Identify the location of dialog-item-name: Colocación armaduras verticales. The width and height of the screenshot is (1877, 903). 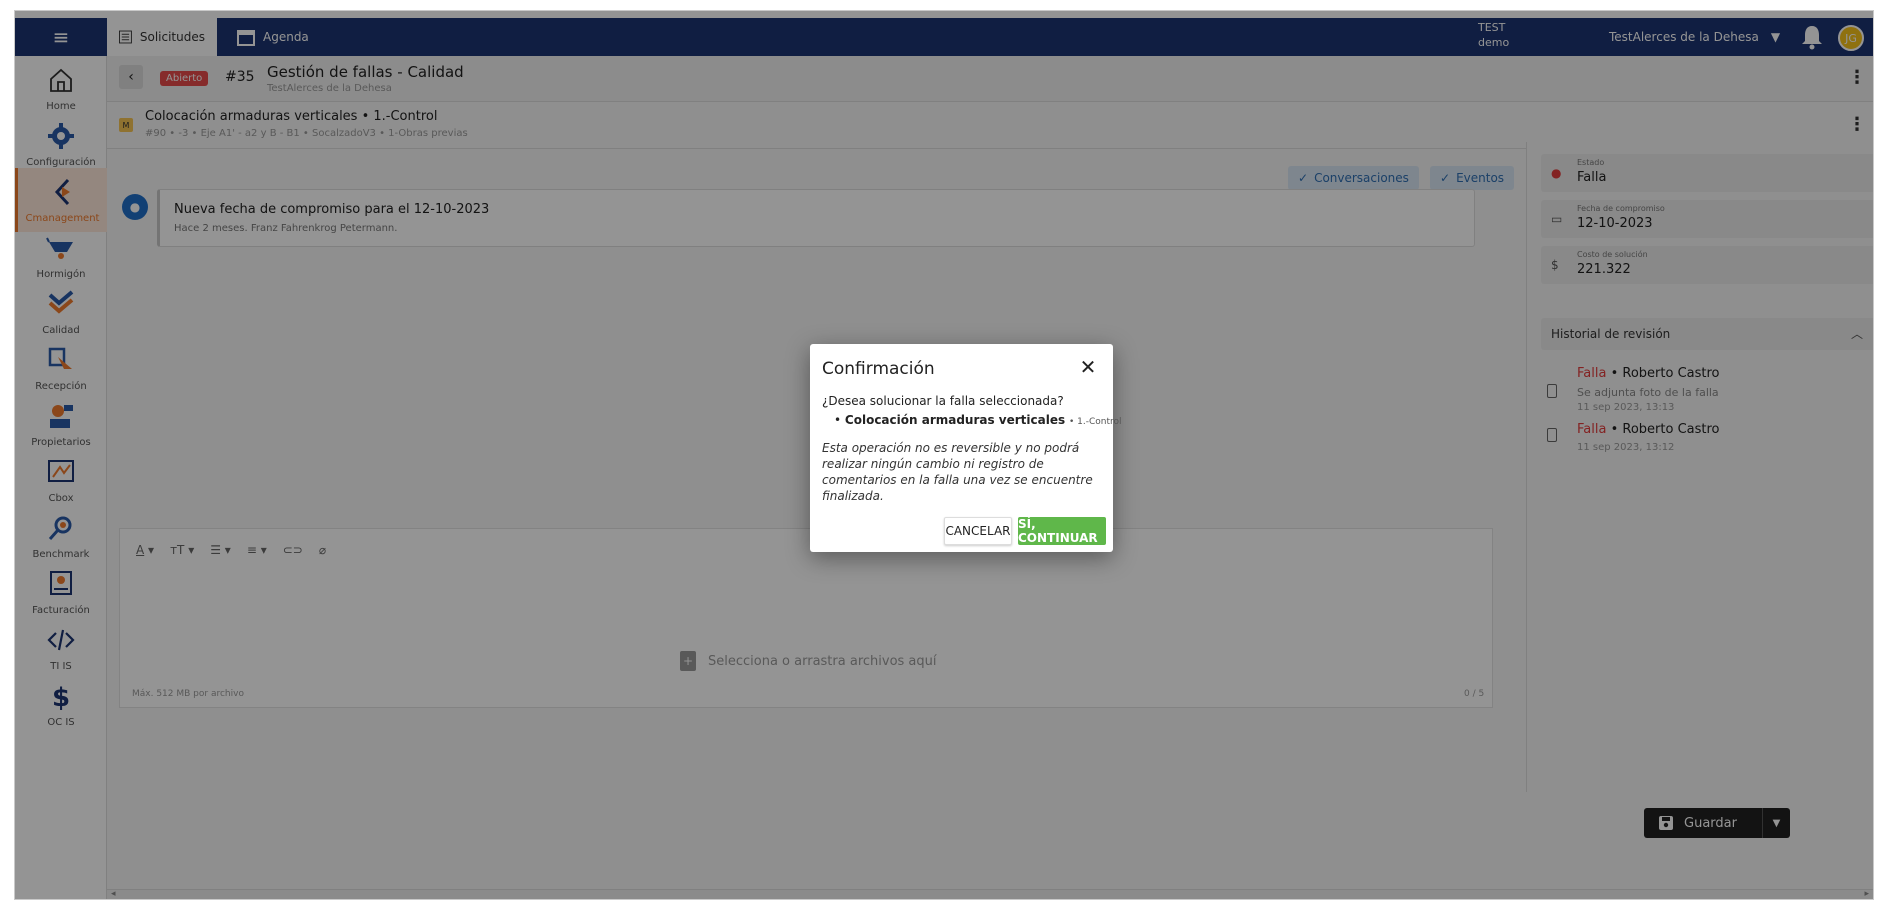
(955, 420).